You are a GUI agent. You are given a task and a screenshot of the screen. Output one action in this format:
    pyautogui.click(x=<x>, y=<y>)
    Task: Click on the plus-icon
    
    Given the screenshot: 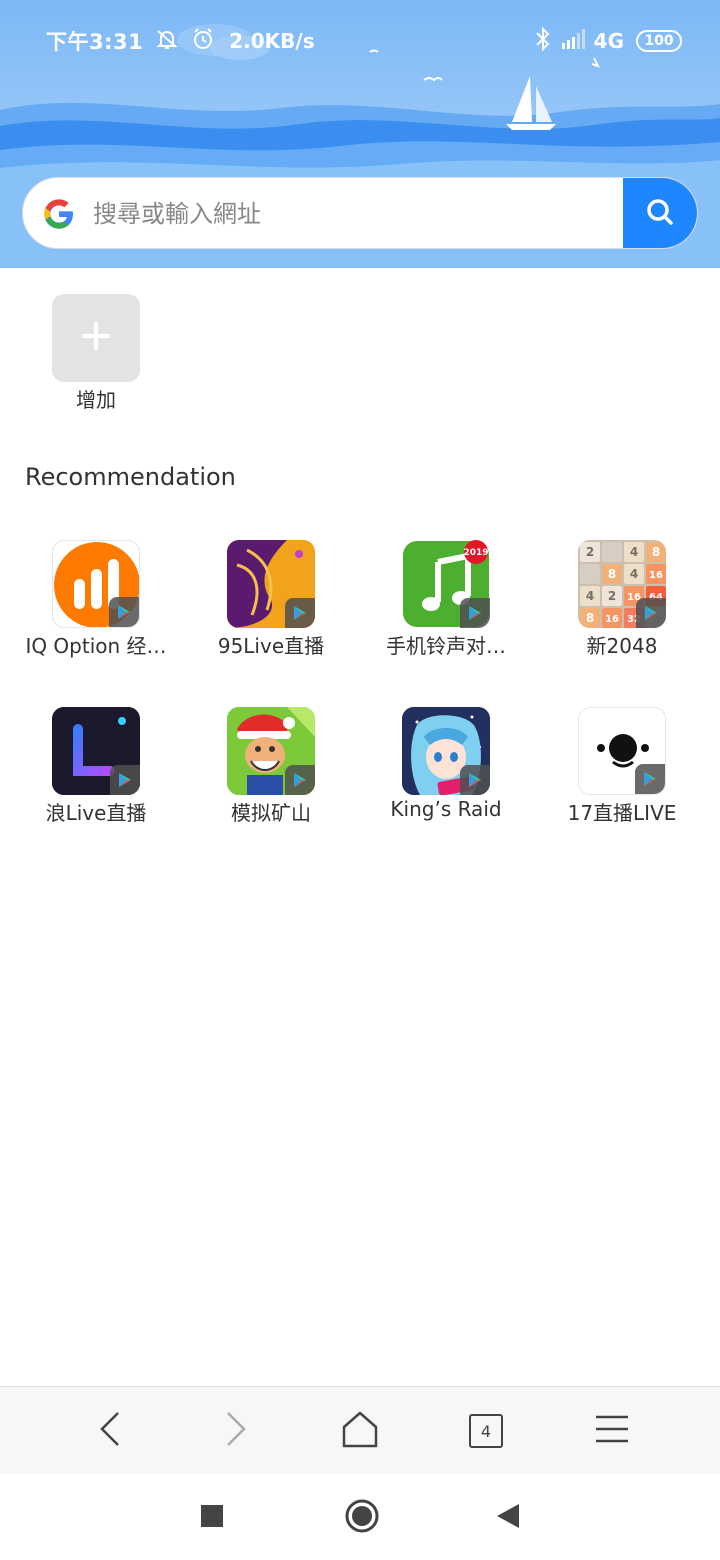 What is the action you would take?
    pyautogui.click(x=96, y=338)
    